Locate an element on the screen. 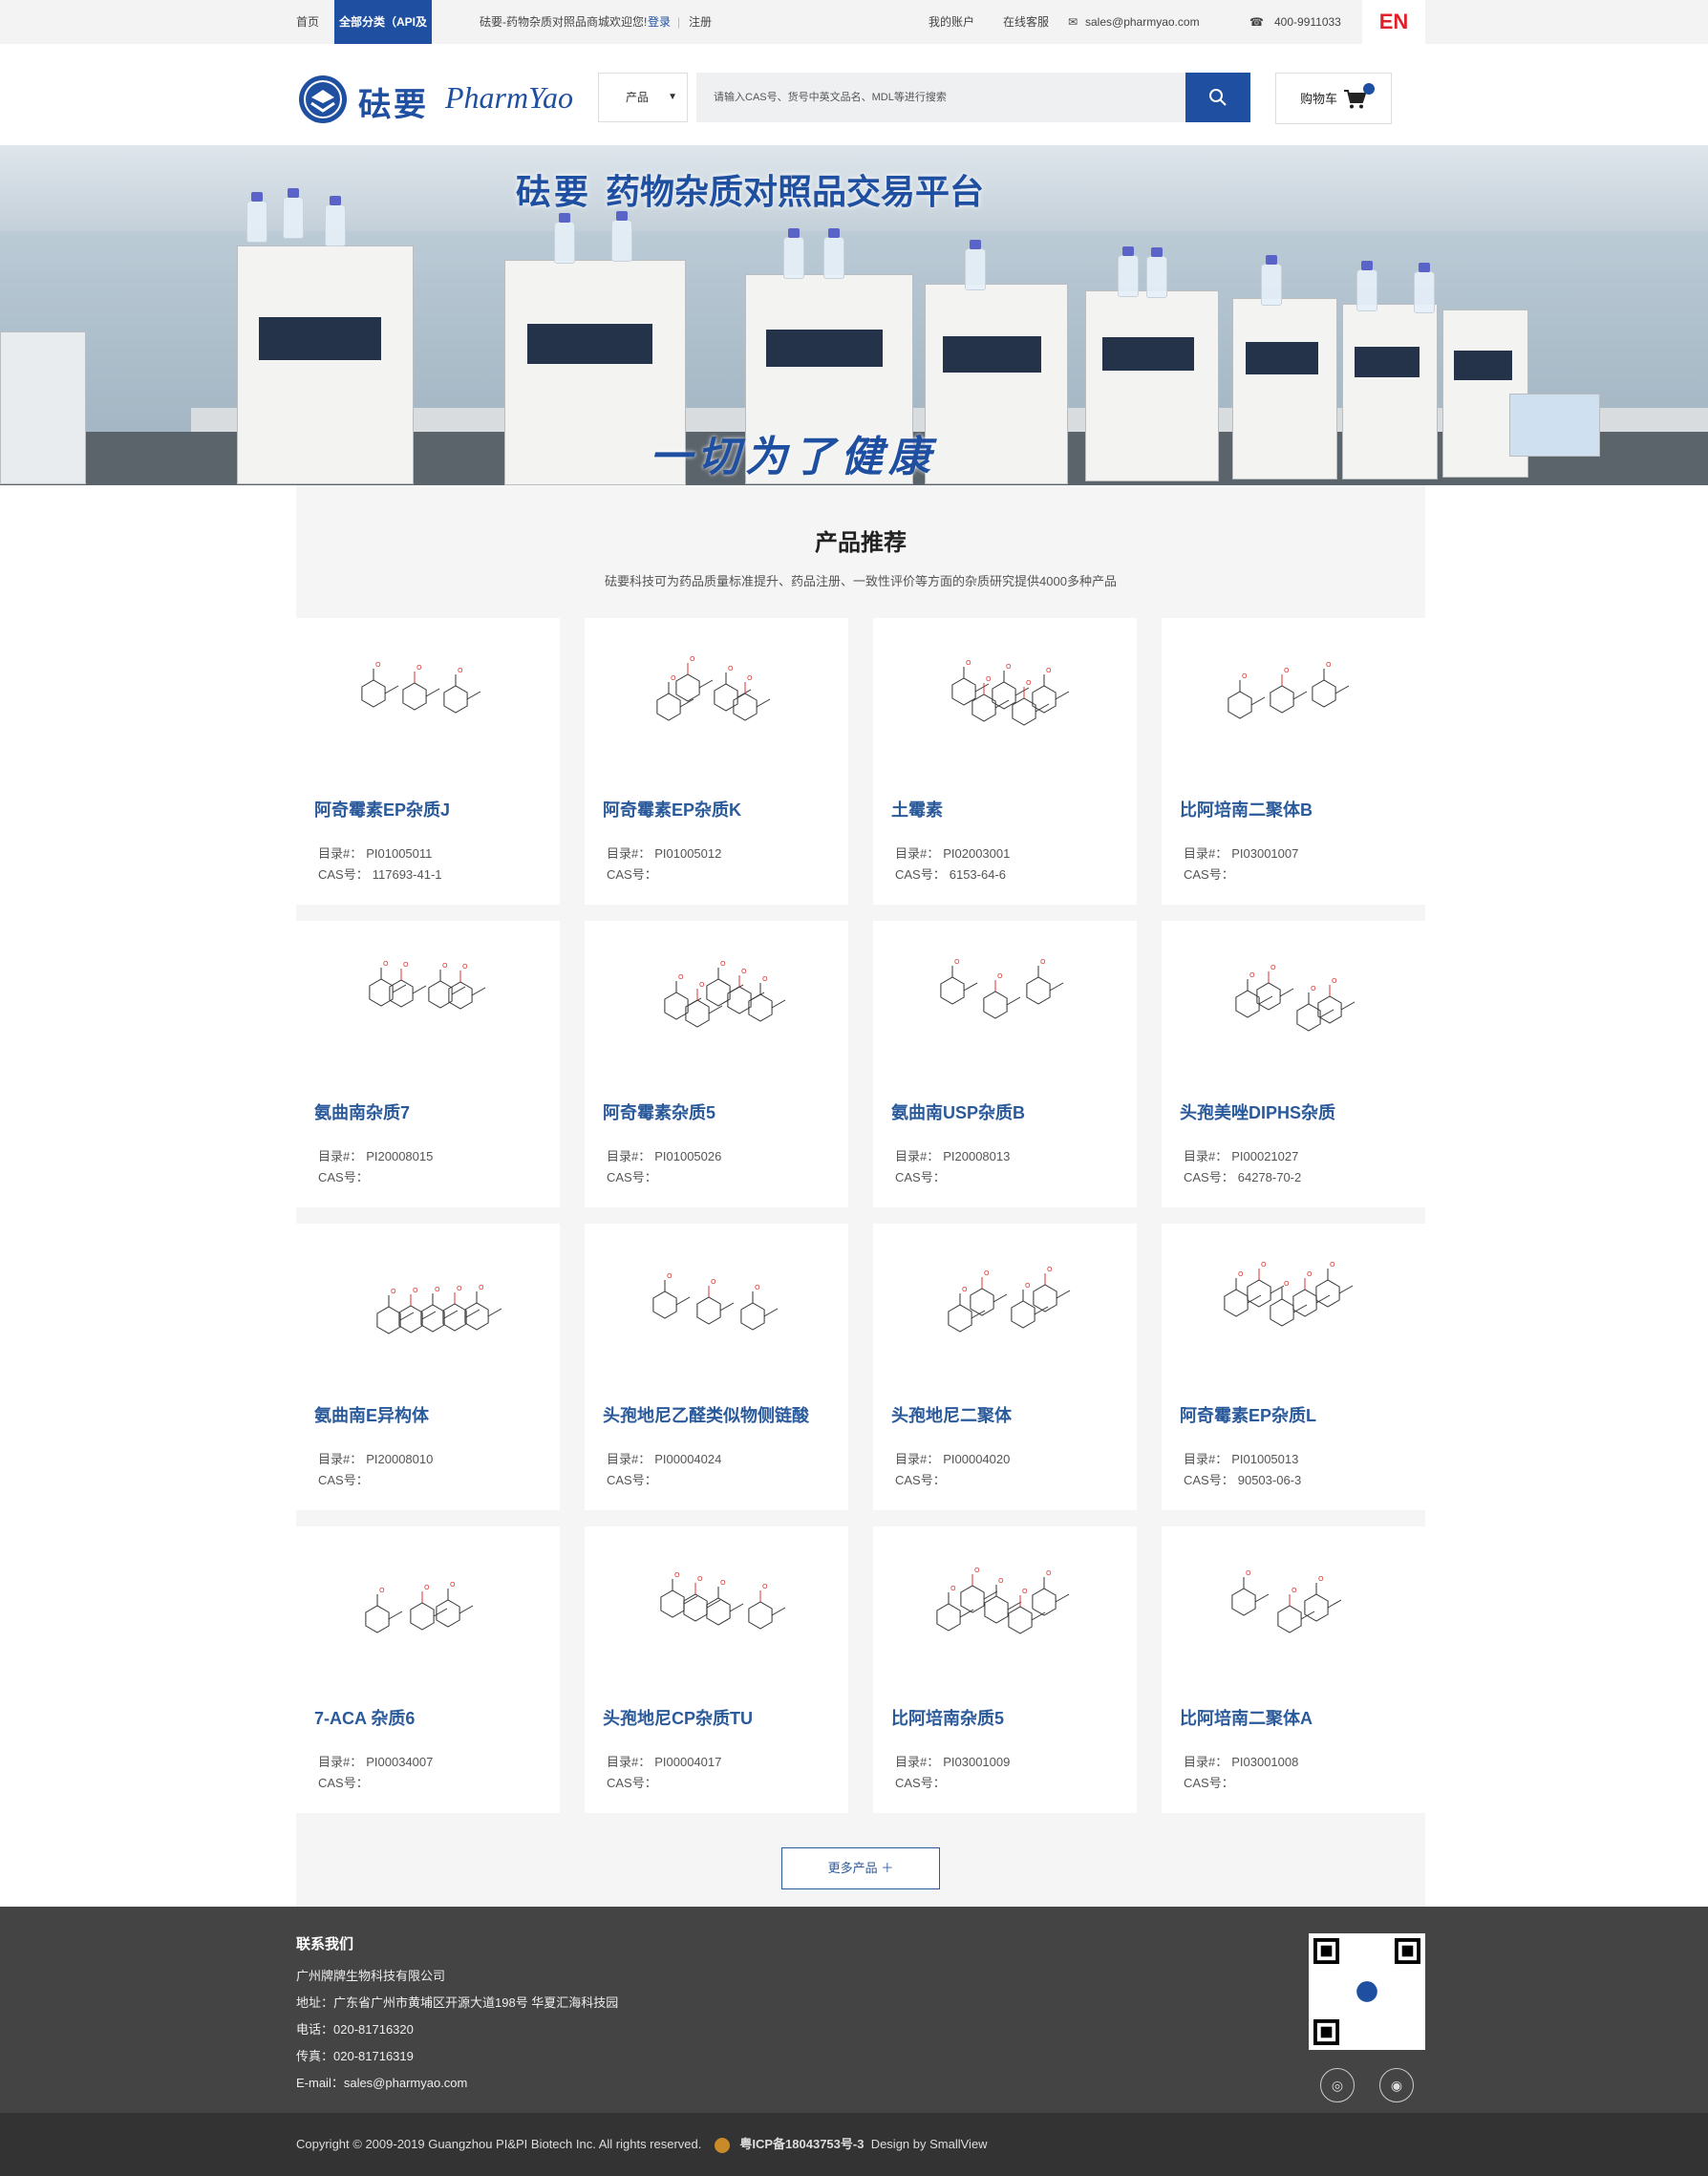 The image size is (1708, 2176). language-switch: EN is located at coordinates (1393, 22).